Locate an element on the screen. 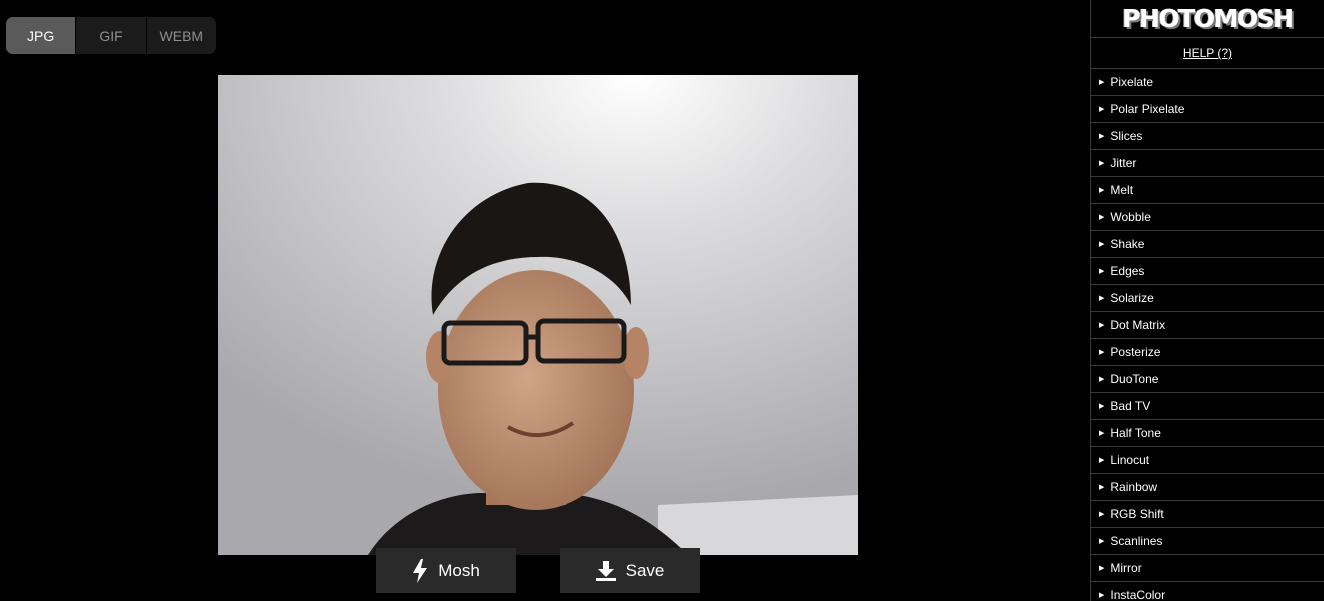  effect-label: Rainbow is located at coordinates (1134, 487).